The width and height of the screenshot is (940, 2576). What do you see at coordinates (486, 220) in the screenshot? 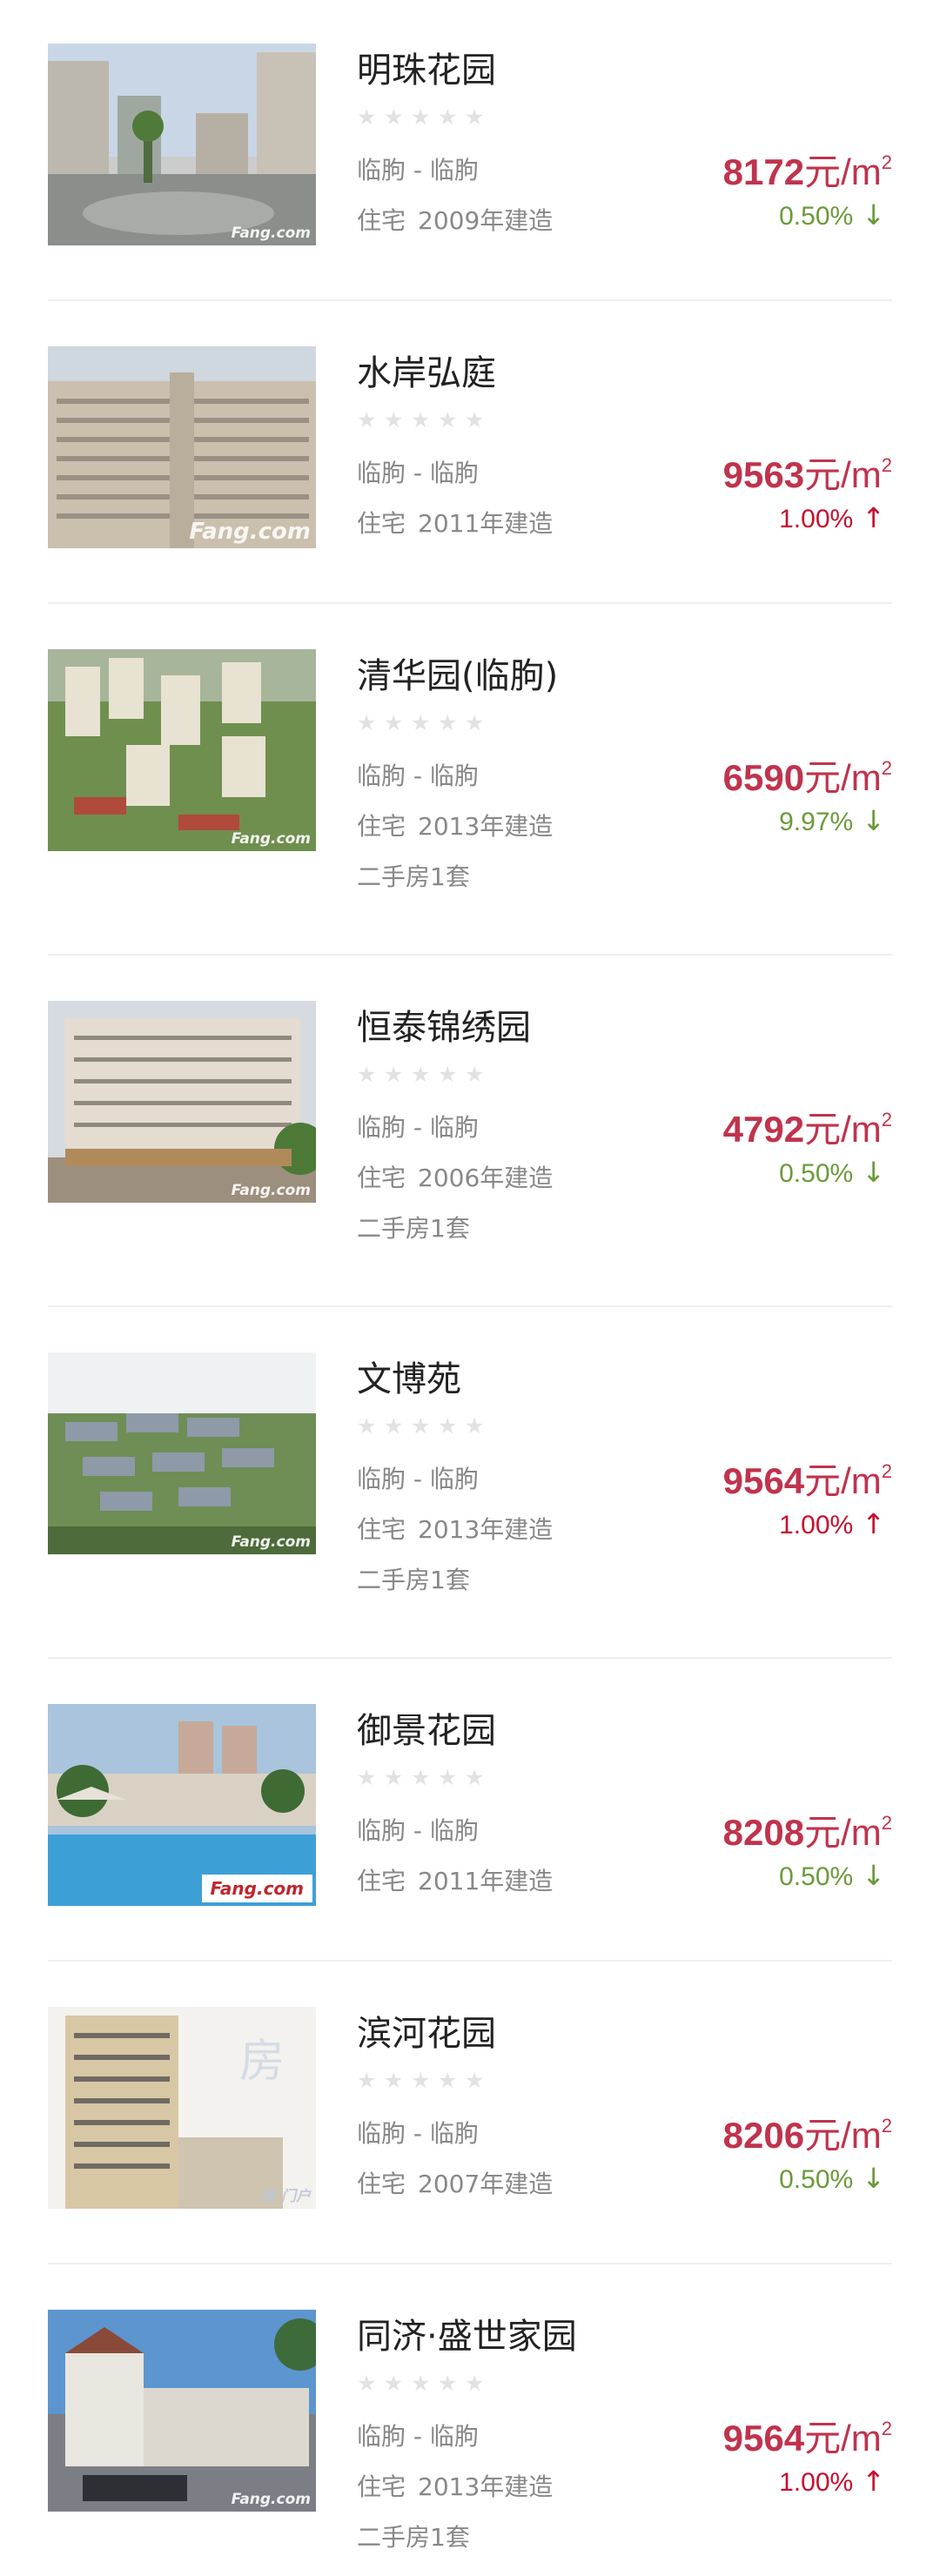
I see `build-year: 2009年建造` at bounding box center [486, 220].